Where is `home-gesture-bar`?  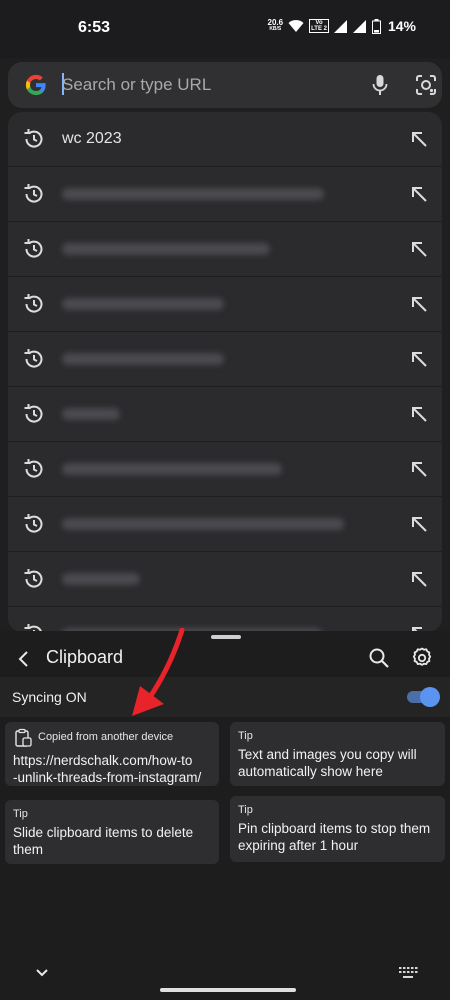 home-gesture-bar is located at coordinates (228, 990).